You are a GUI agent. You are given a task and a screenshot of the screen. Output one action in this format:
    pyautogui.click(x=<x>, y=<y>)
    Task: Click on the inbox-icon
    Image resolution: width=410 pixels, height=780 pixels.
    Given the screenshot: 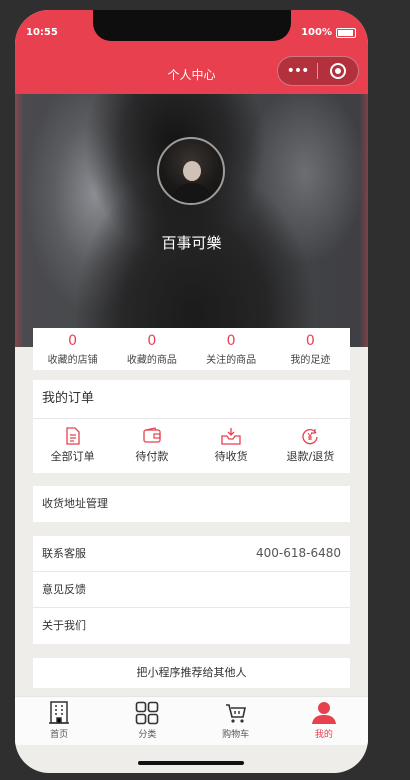 What is the action you would take?
    pyautogui.click(x=231, y=436)
    